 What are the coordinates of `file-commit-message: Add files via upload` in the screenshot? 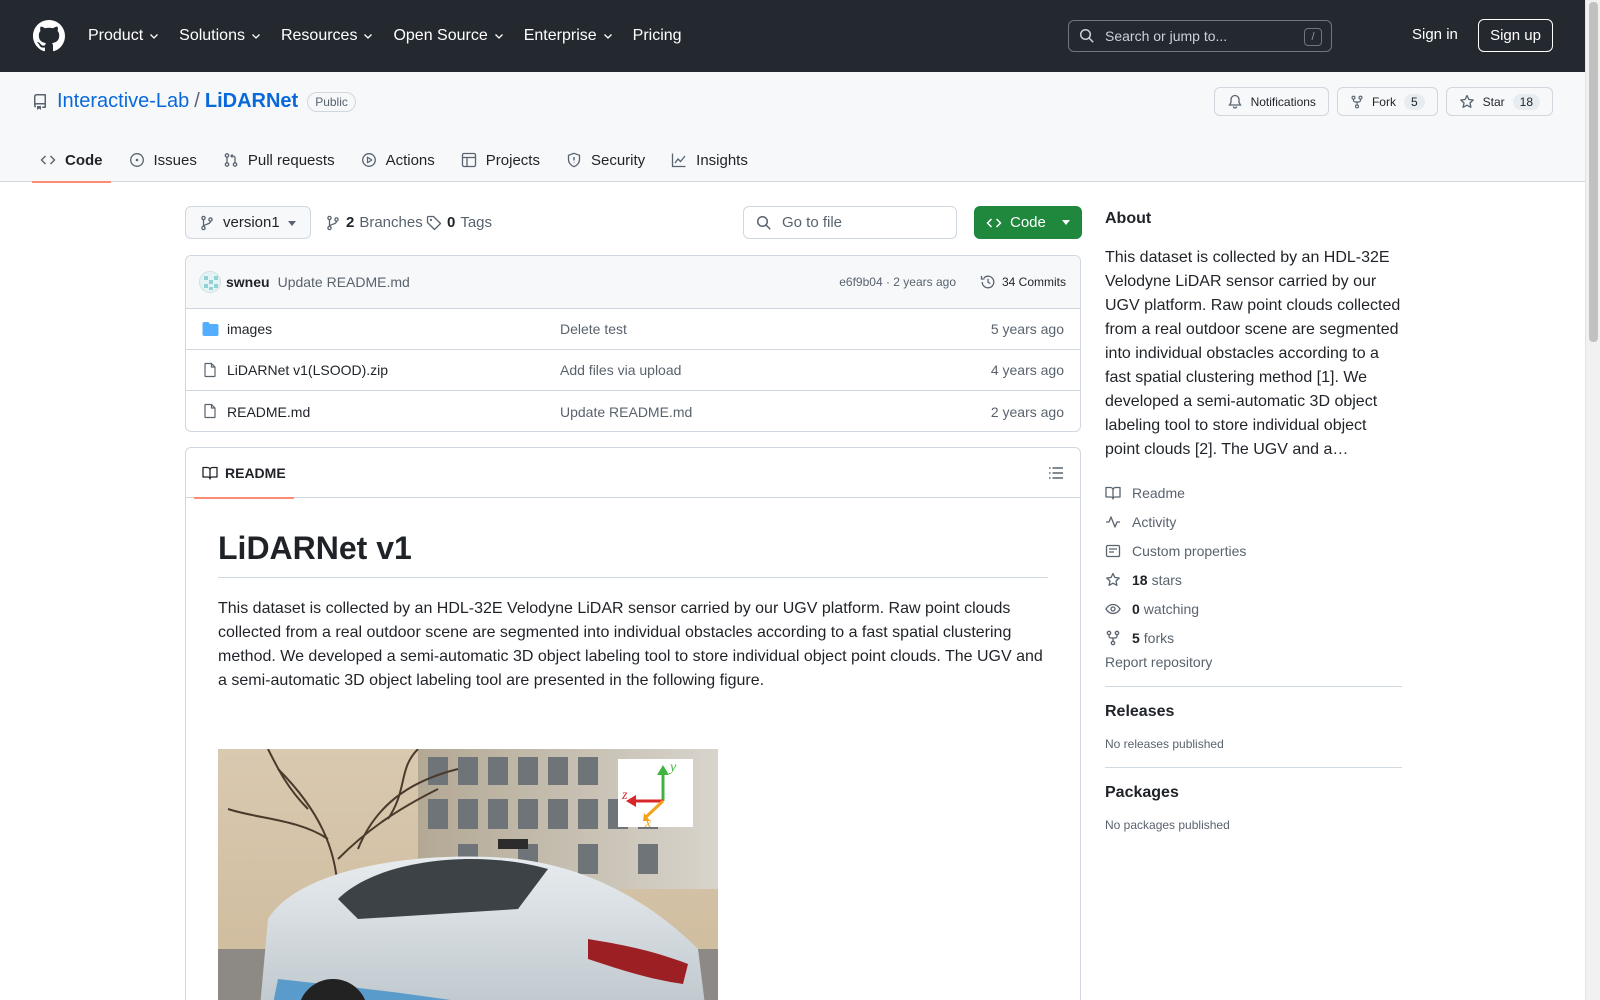 It's located at (620, 370).